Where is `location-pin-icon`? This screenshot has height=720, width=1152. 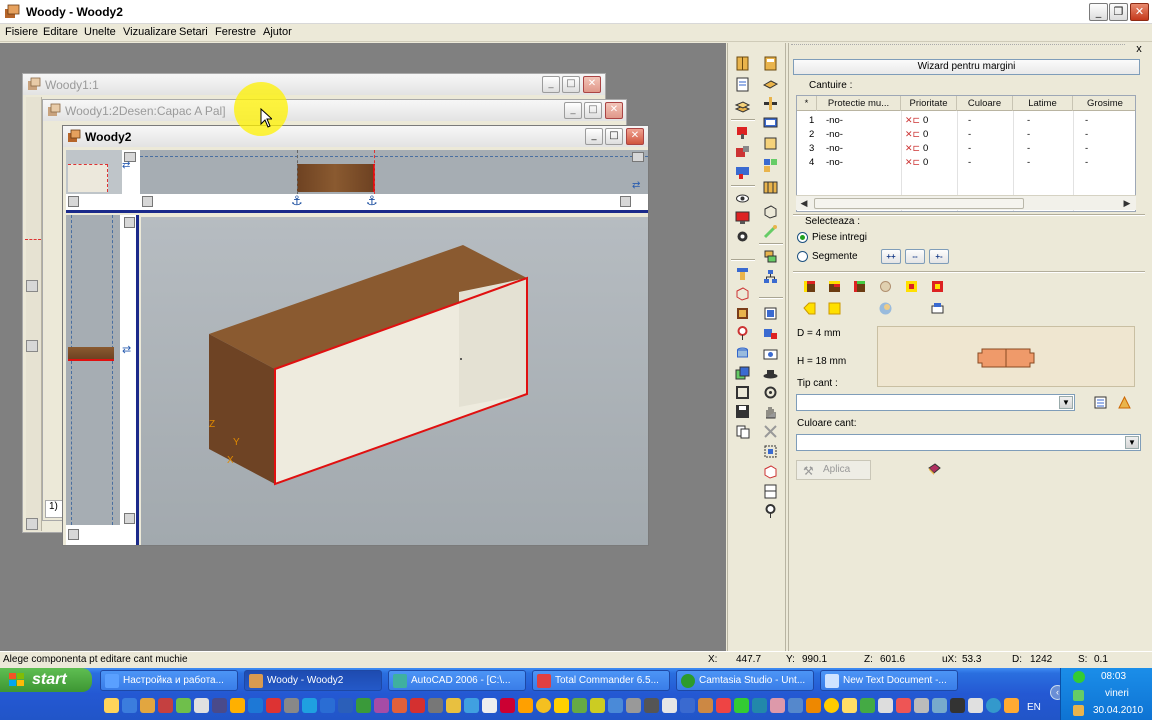 location-pin-icon is located at coordinates (770, 511).